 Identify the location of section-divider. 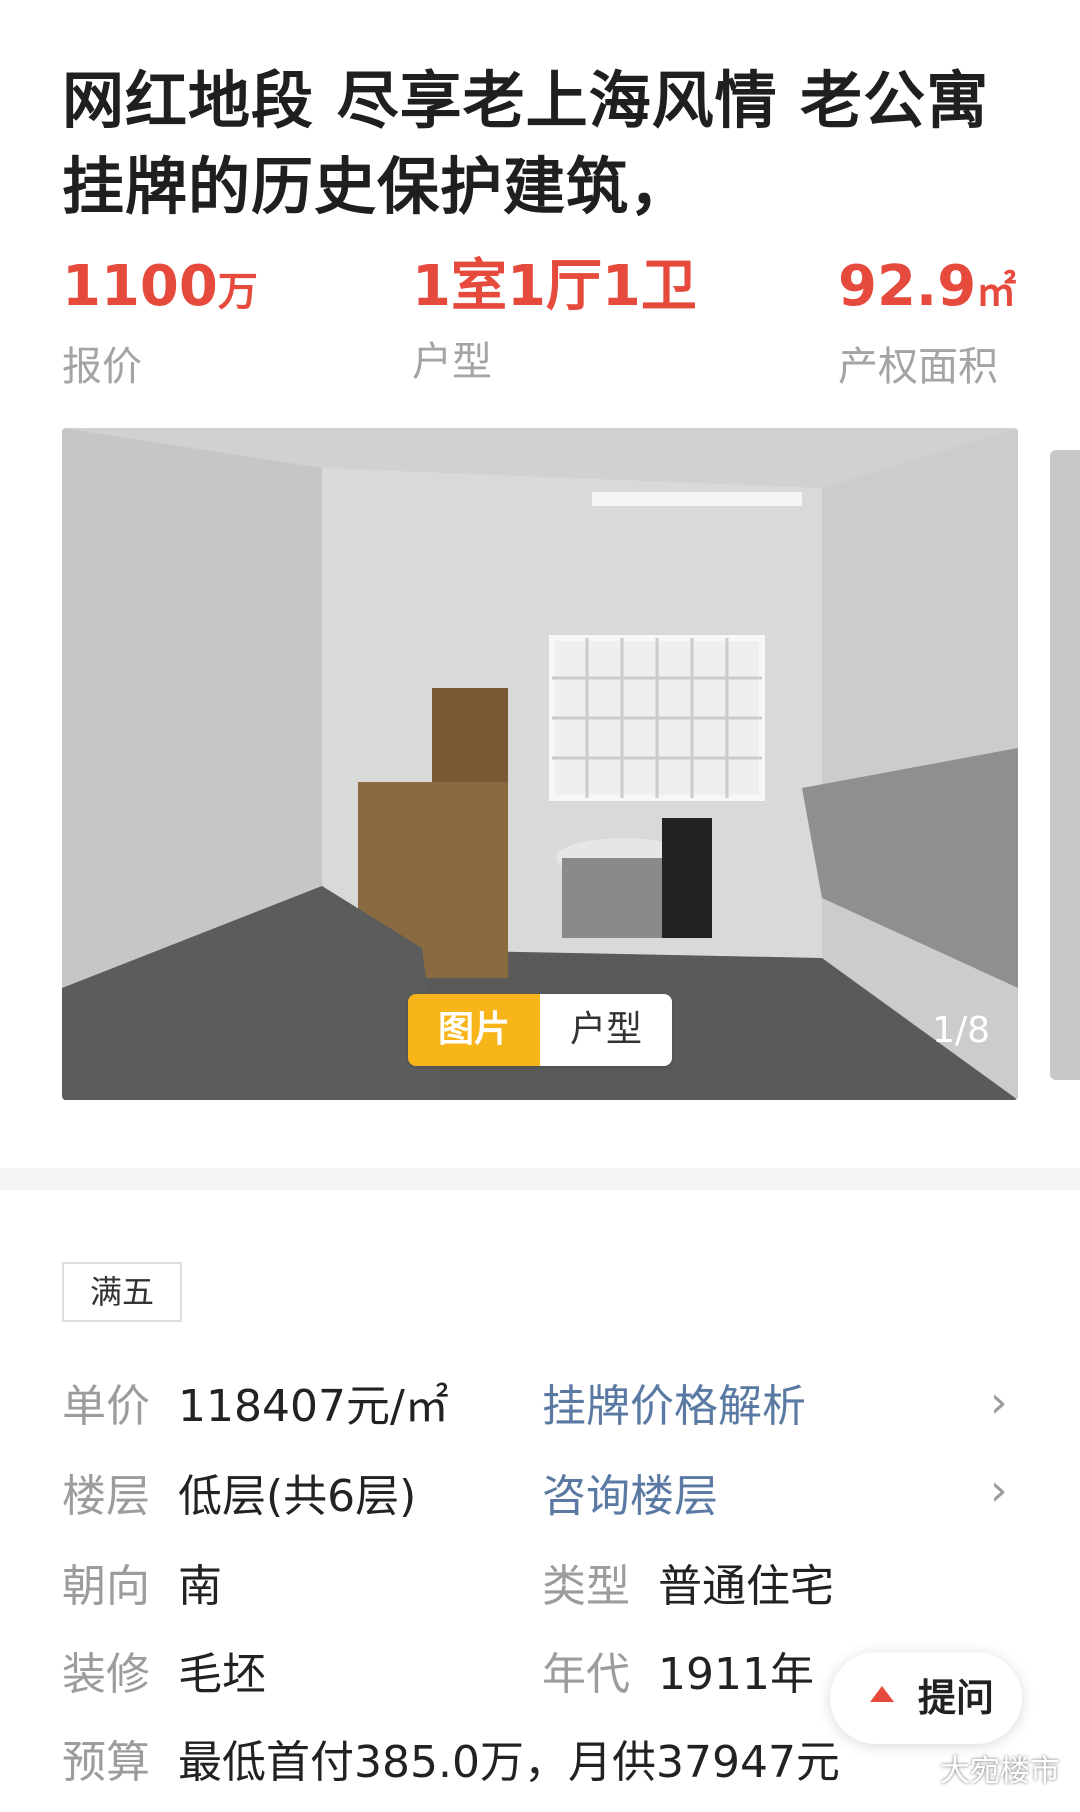
(540, 1179).